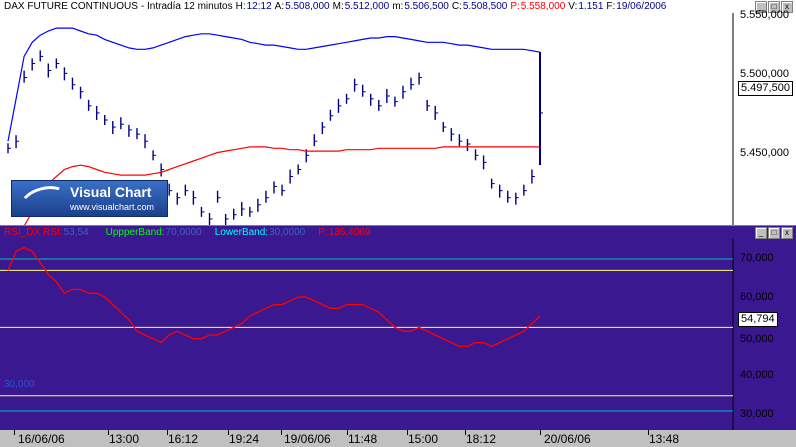 This screenshot has height=447, width=796. I want to click on rsi-axis-label: 60,000, so click(757, 297).